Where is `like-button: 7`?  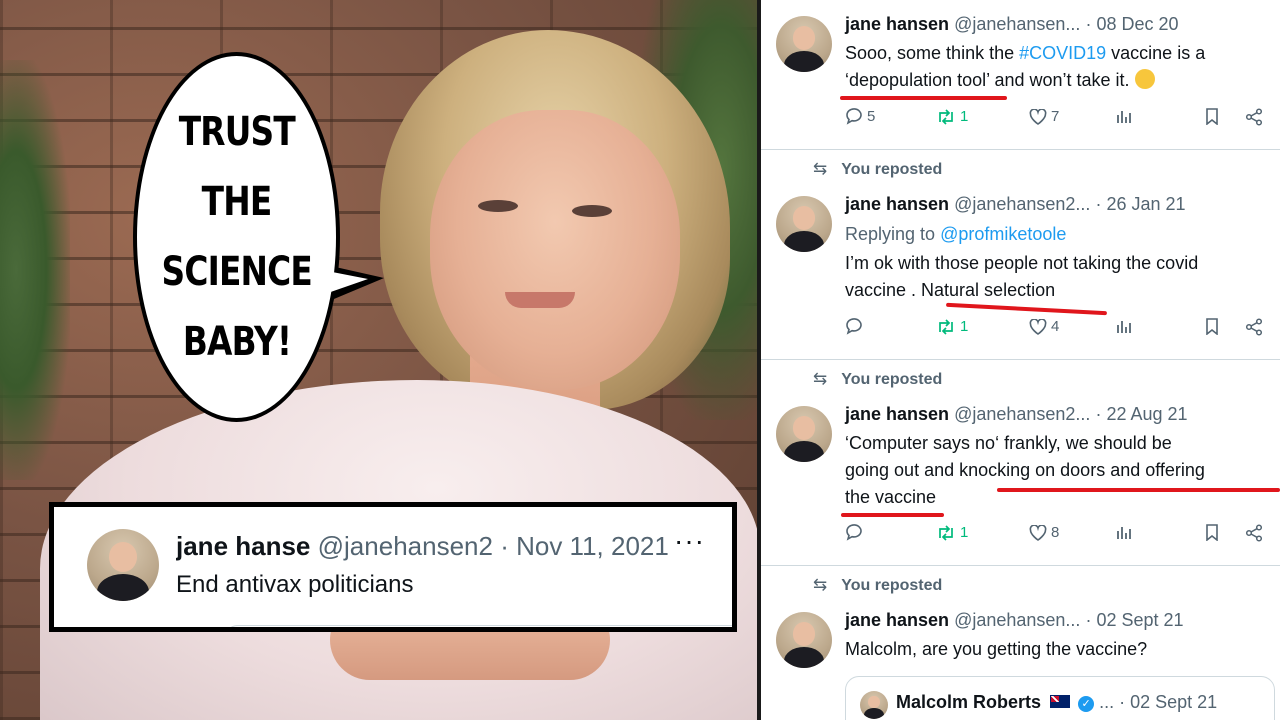
like-button: 7 is located at coordinates (1044, 116).